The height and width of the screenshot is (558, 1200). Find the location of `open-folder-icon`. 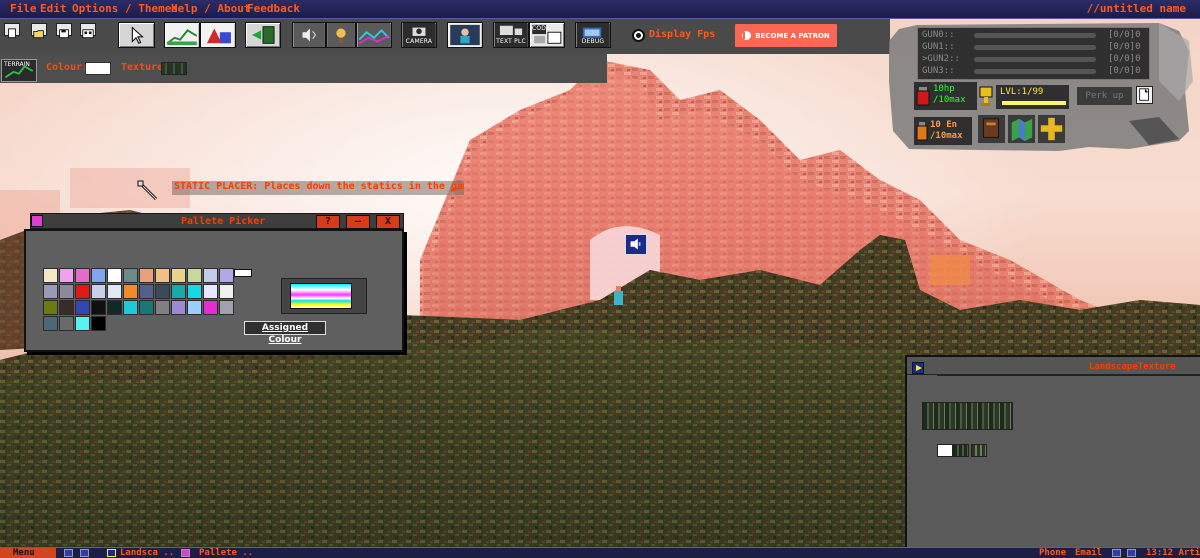

open-folder-icon is located at coordinates (39, 30).